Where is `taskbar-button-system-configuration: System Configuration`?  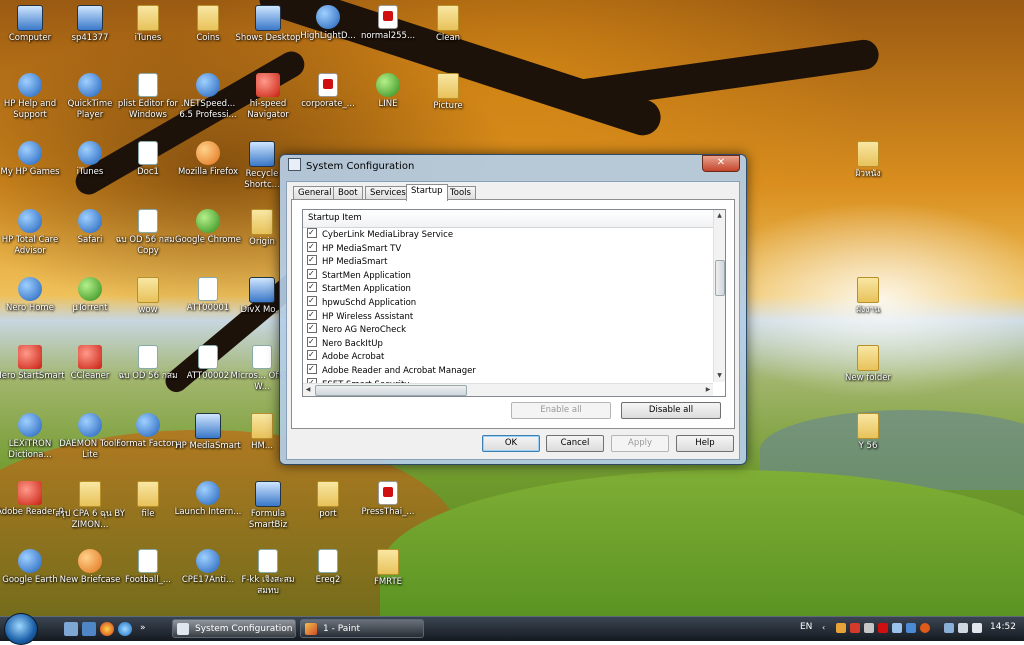
taskbar-button-system-configuration: System Configuration is located at coordinates (234, 628).